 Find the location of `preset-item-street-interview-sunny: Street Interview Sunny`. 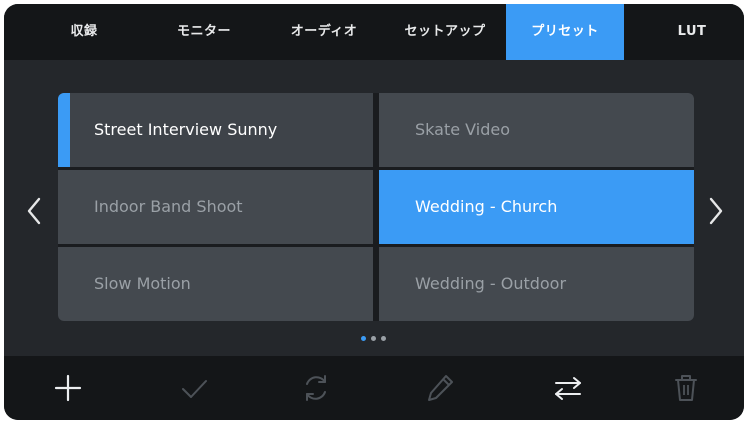

preset-item-street-interview-sunny: Street Interview Sunny is located at coordinates (215, 130).